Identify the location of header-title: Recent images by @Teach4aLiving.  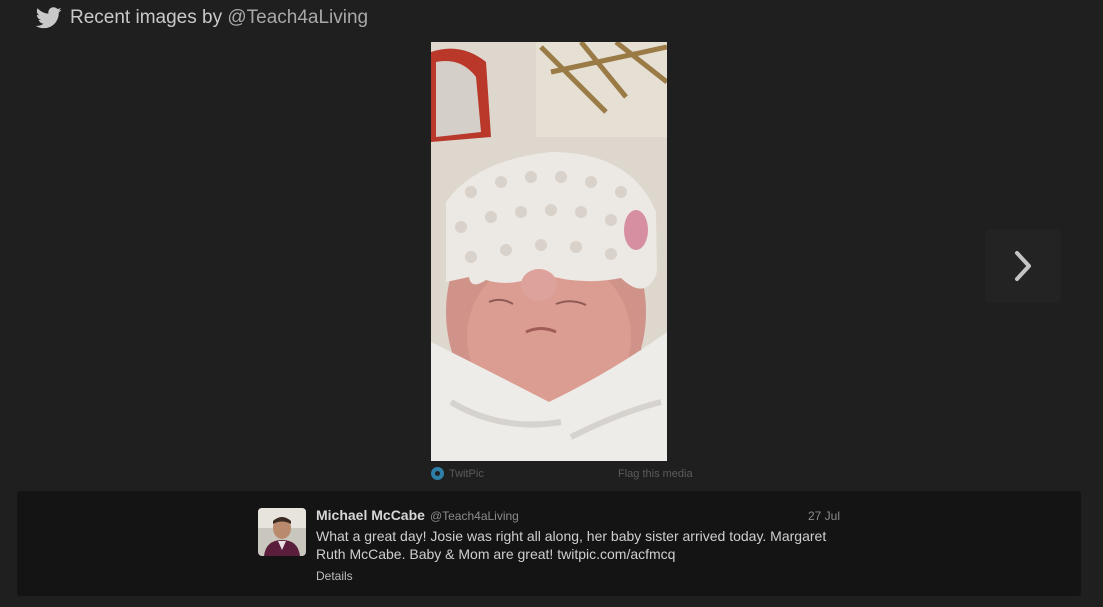
(219, 18).